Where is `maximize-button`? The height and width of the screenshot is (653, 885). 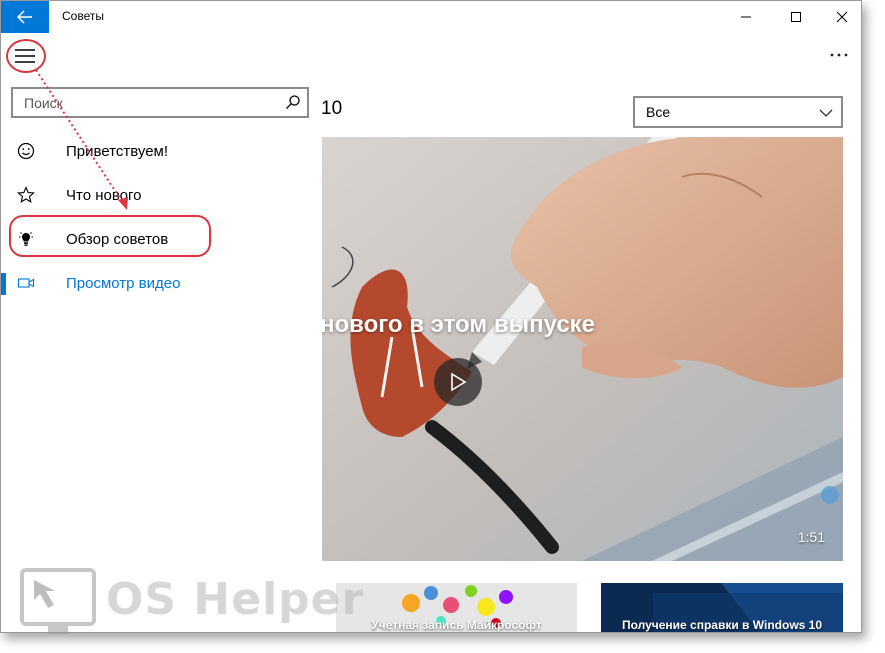 maximize-button is located at coordinates (796, 17).